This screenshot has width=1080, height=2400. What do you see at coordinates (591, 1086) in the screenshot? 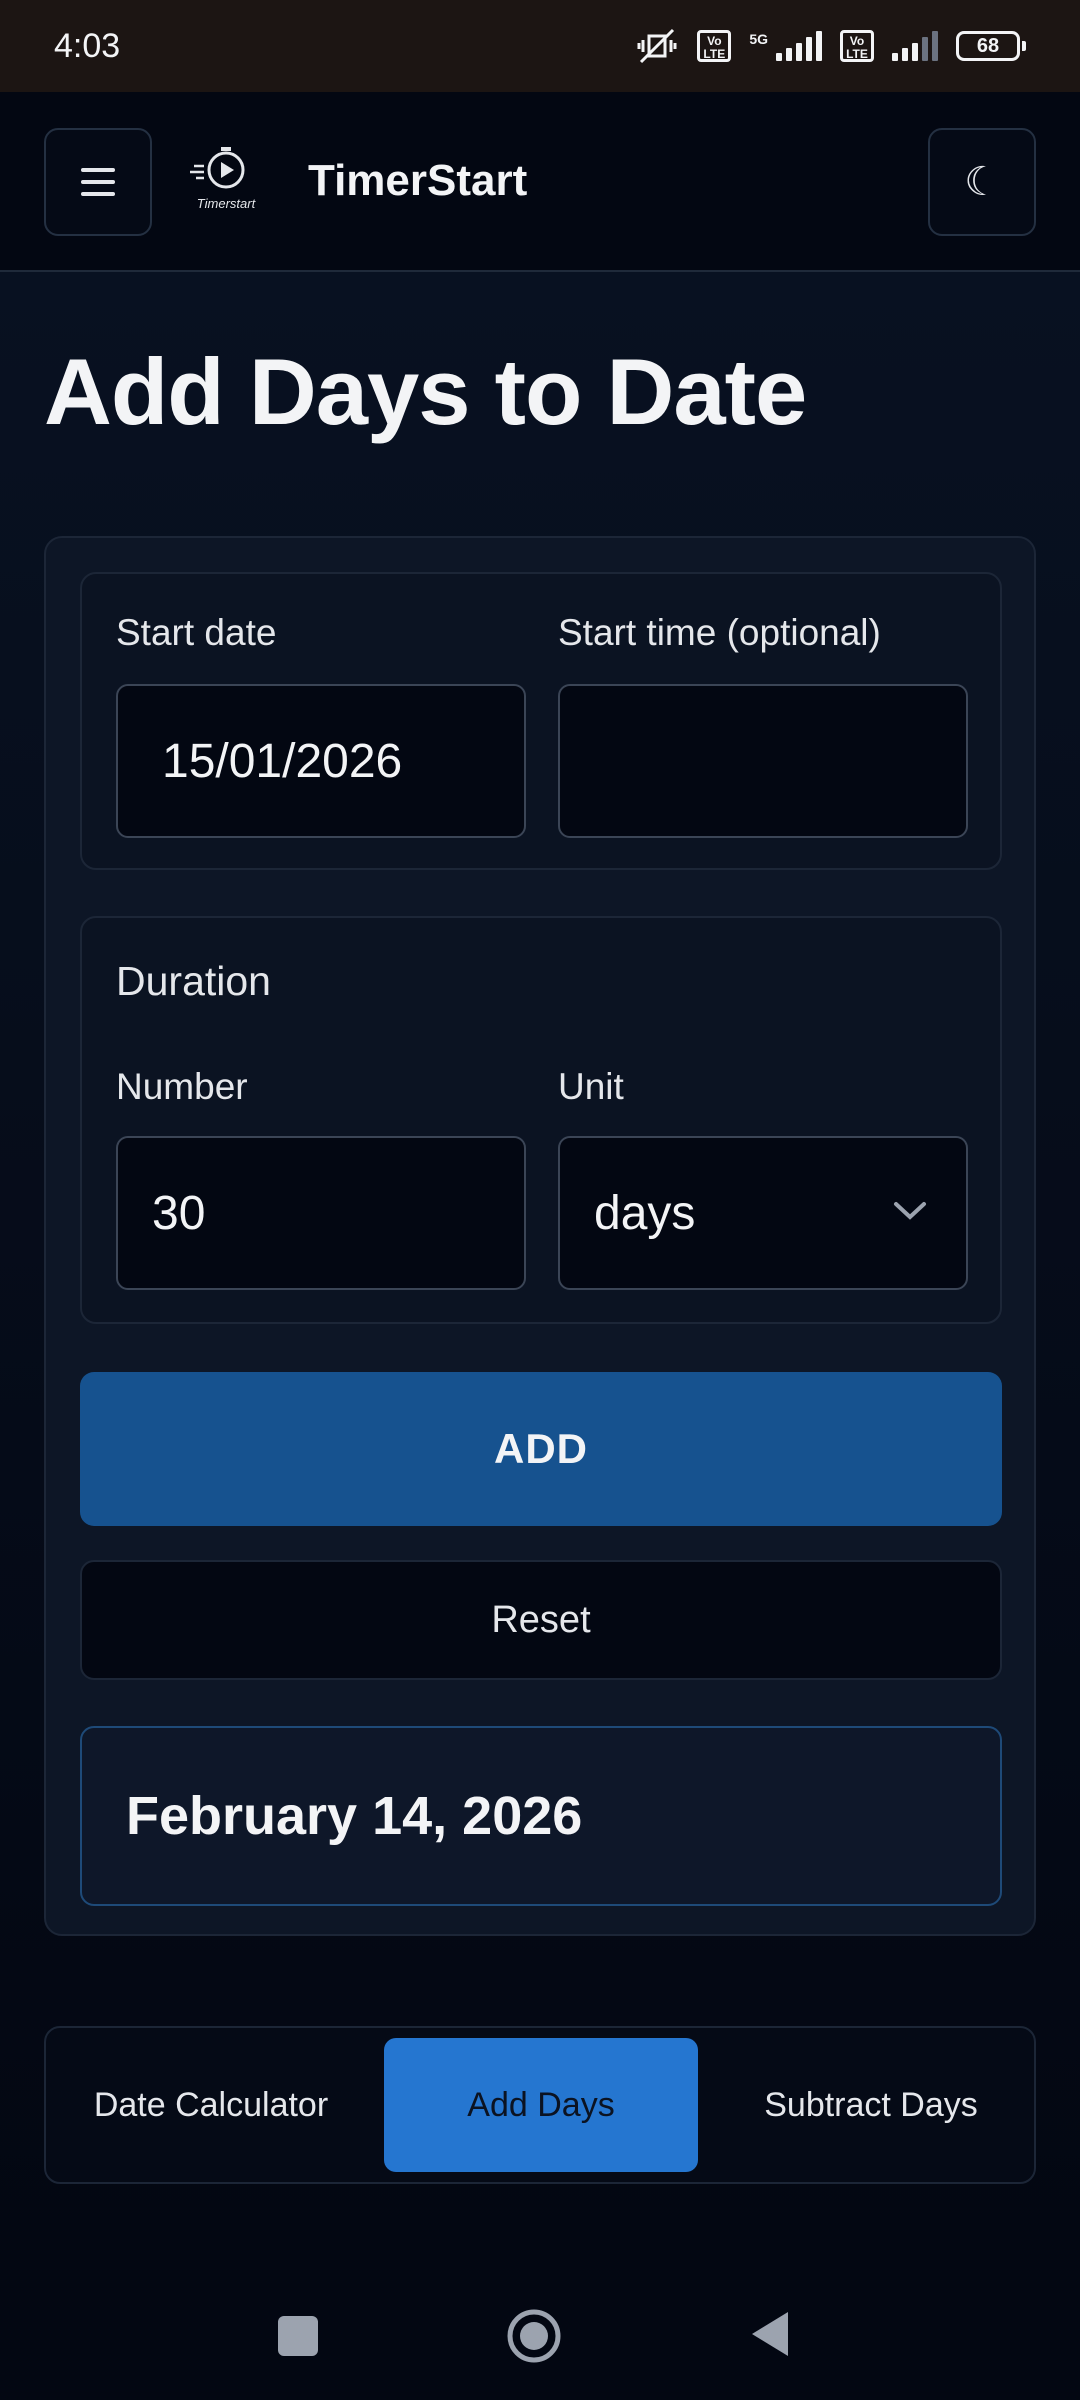
I see `unit-label: Unit` at bounding box center [591, 1086].